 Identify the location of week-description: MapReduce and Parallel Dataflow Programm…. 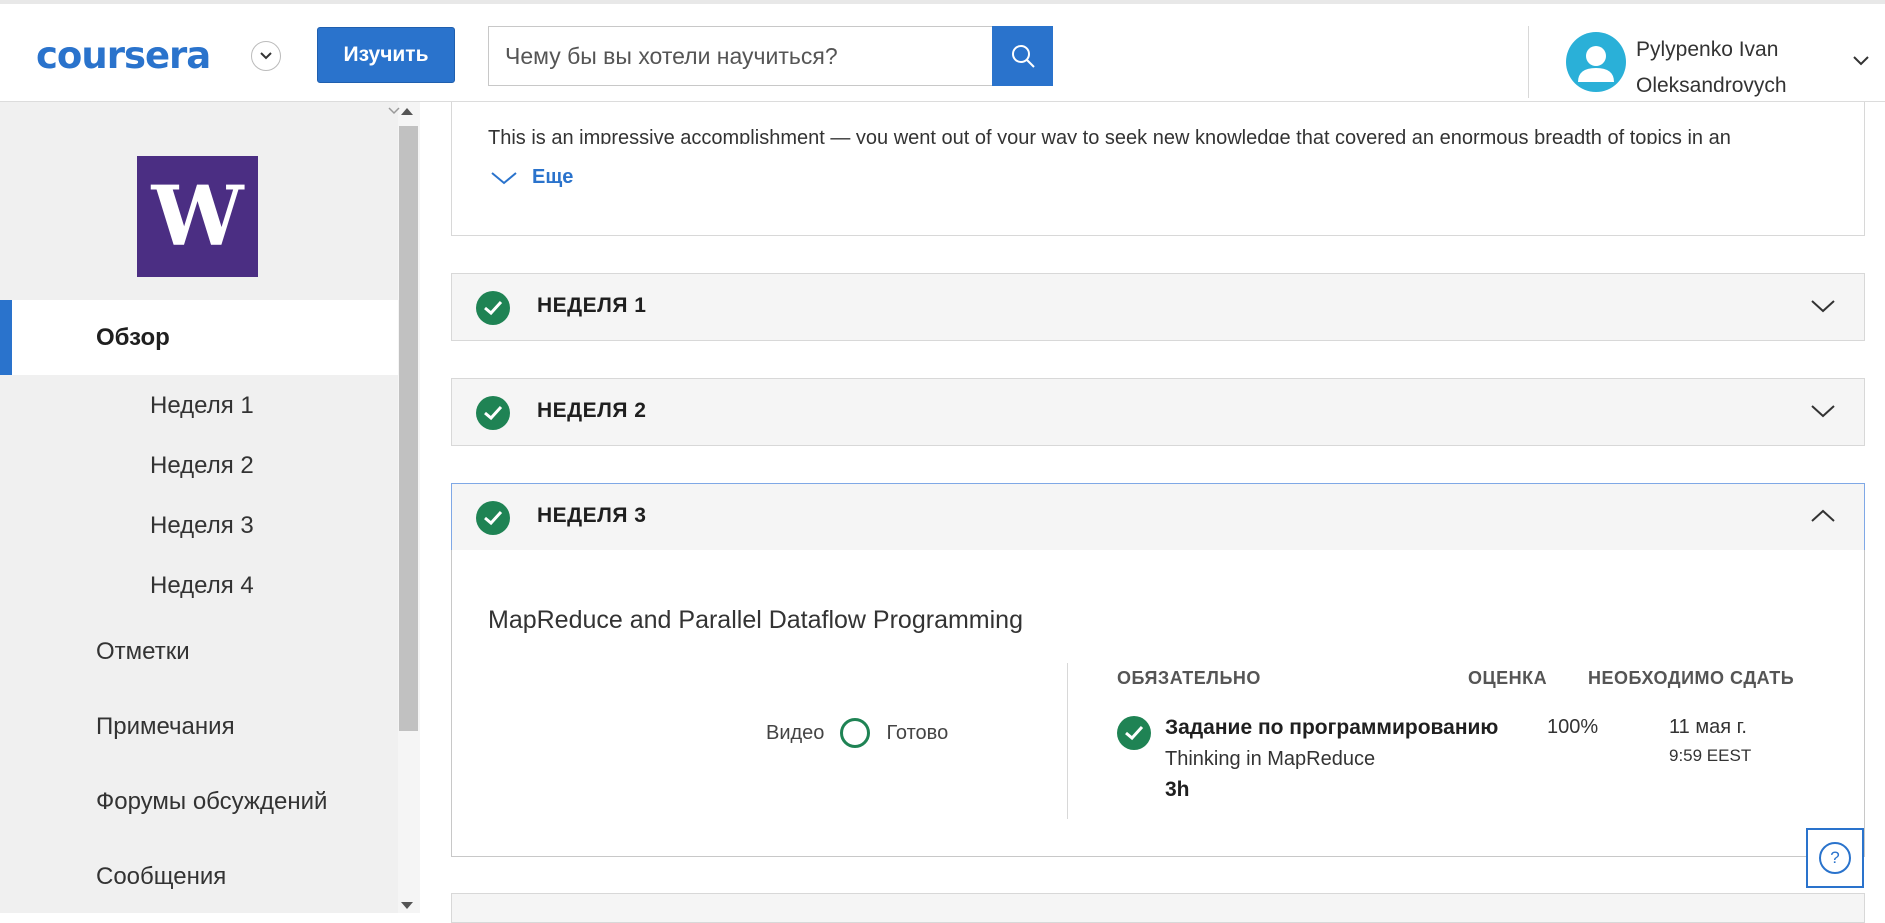
(755, 620).